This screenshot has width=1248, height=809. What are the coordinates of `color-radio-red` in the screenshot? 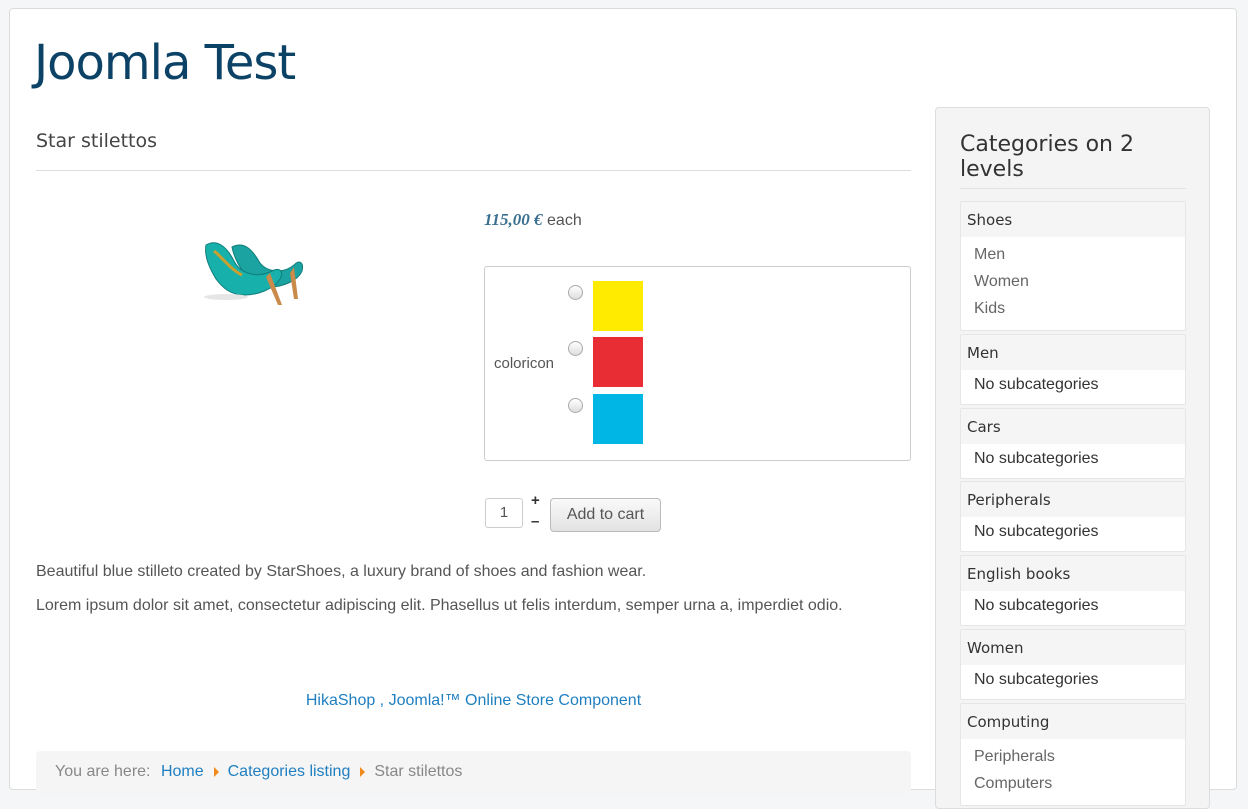 It's located at (575, 348).